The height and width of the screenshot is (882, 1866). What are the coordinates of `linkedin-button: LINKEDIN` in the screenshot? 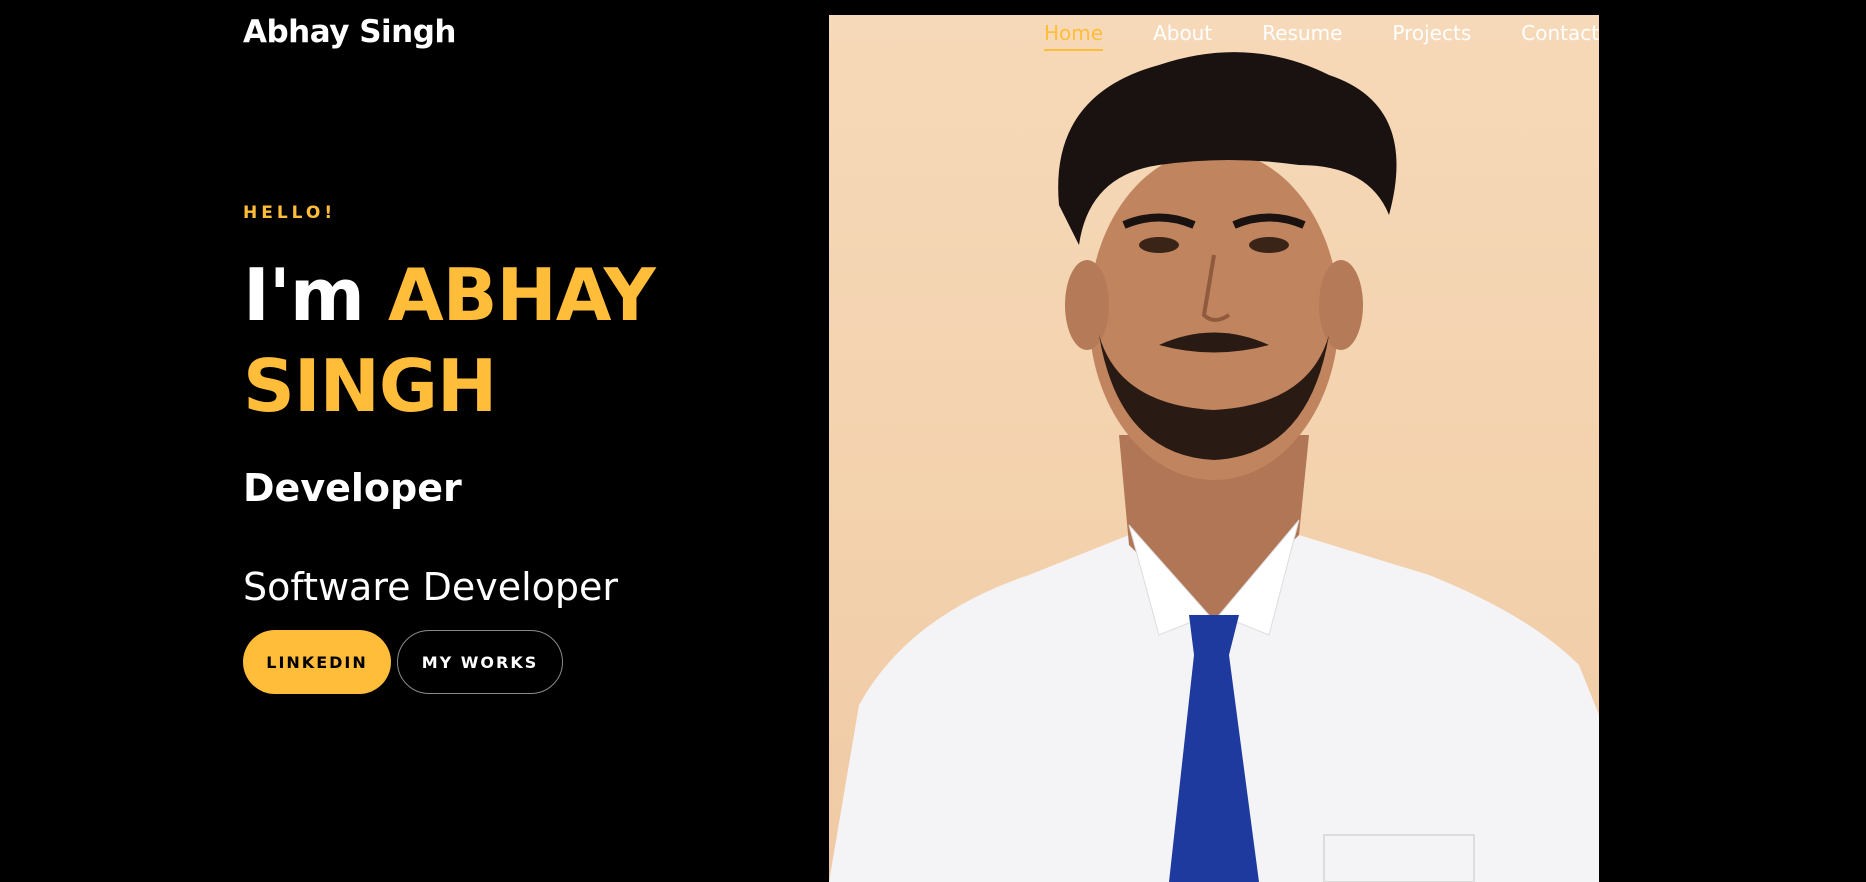 It's located at (317, 662).